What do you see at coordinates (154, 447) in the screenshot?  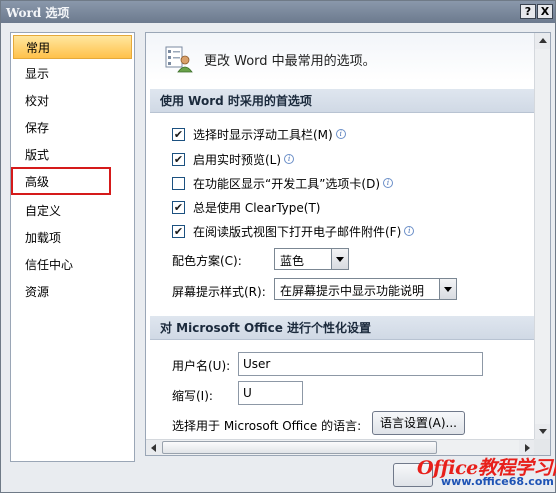 I see `scroll-left-icon` at bounding box center [154, 447].